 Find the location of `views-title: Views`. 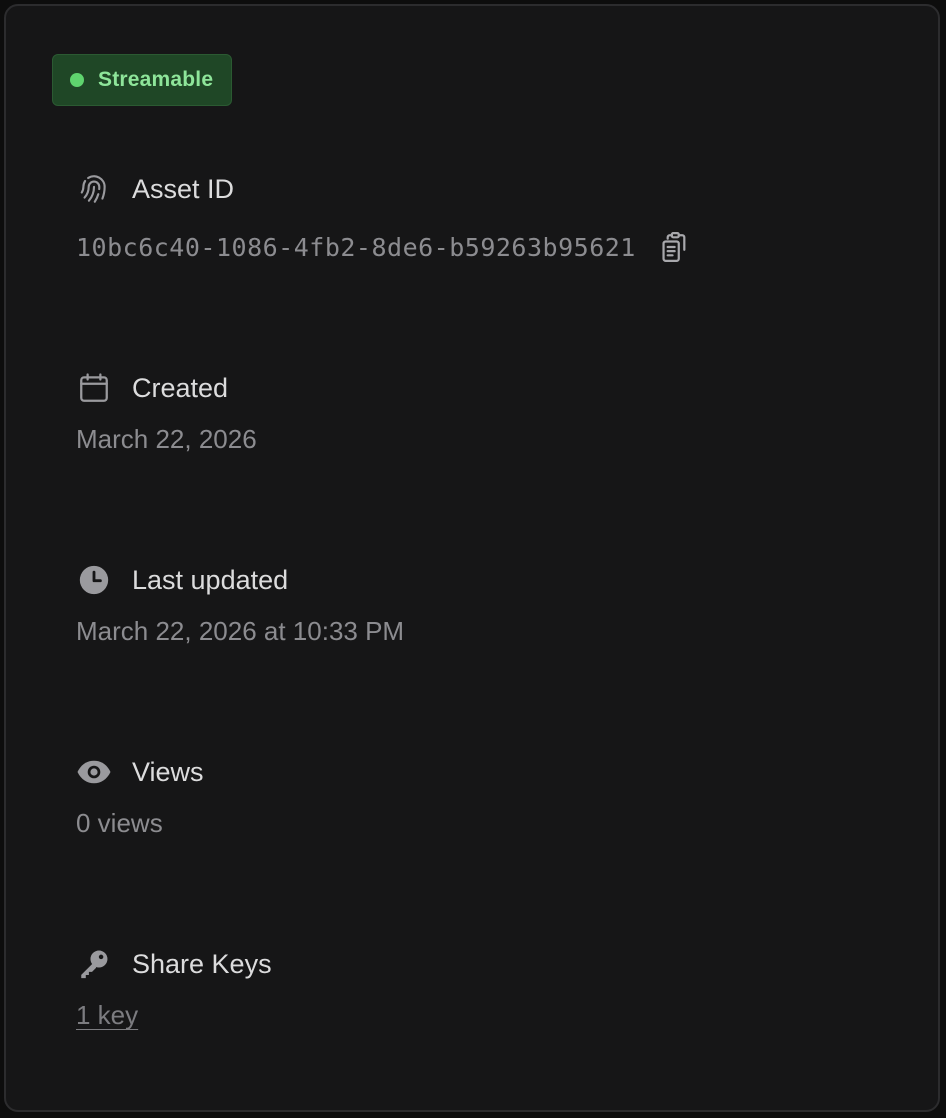

views-title: Views is located at coordinates (168, 771).